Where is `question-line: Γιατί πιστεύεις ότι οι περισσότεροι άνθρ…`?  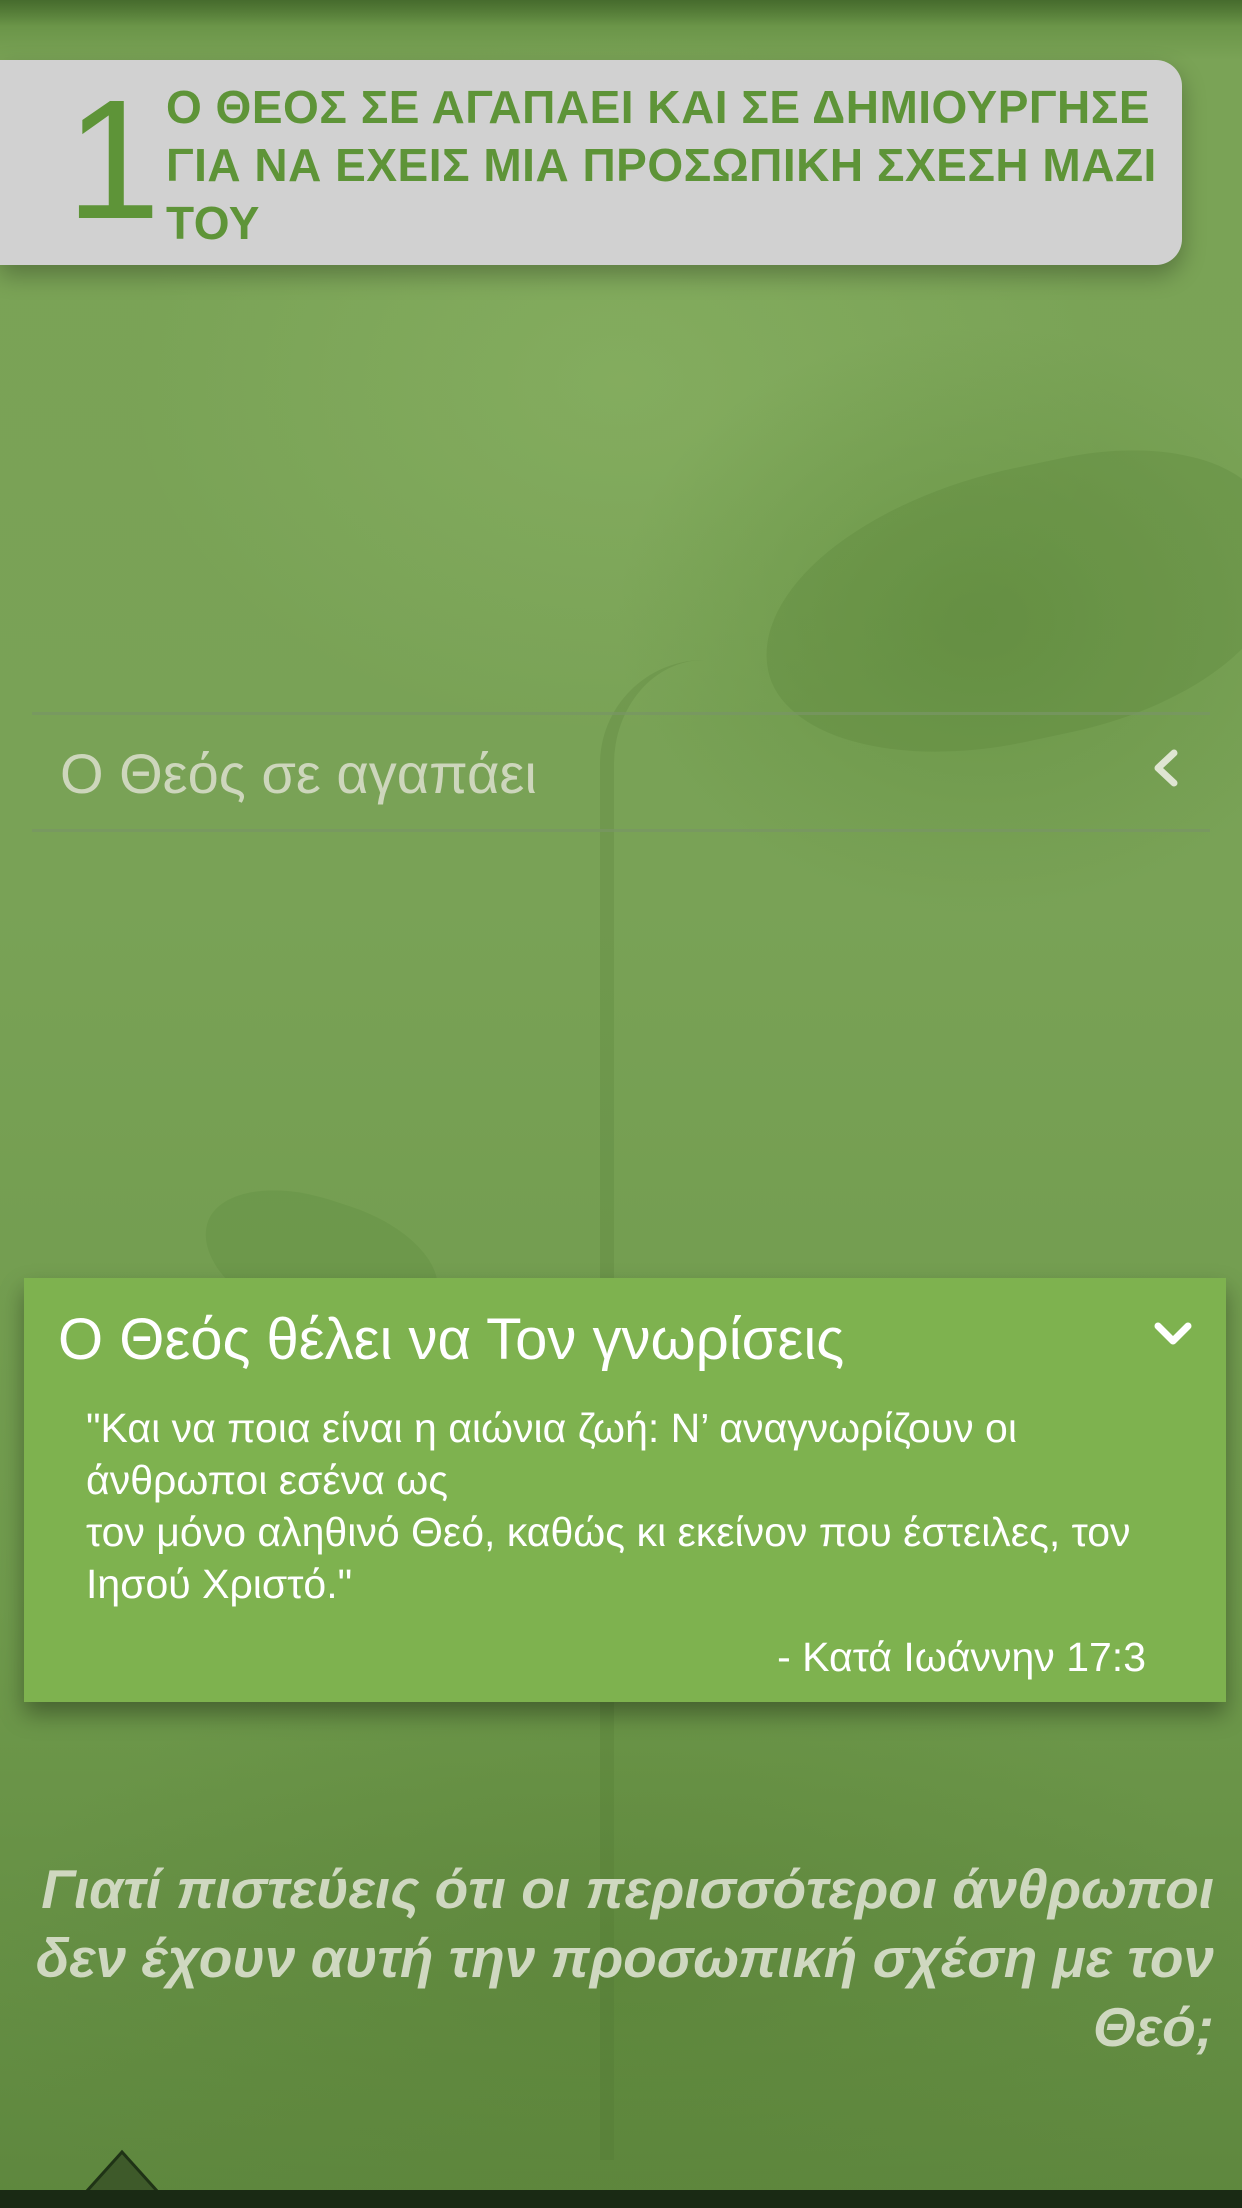
question-line: Γιατί πιστεύεις ότι οι περισσότεροι άνθρ… is located at coordinates (627, 1889).